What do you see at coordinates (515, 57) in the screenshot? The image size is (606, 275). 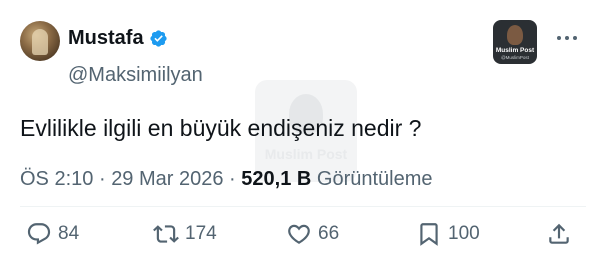 I see `logo-sub: @MuslimPost` at bounding box center [515, 57].